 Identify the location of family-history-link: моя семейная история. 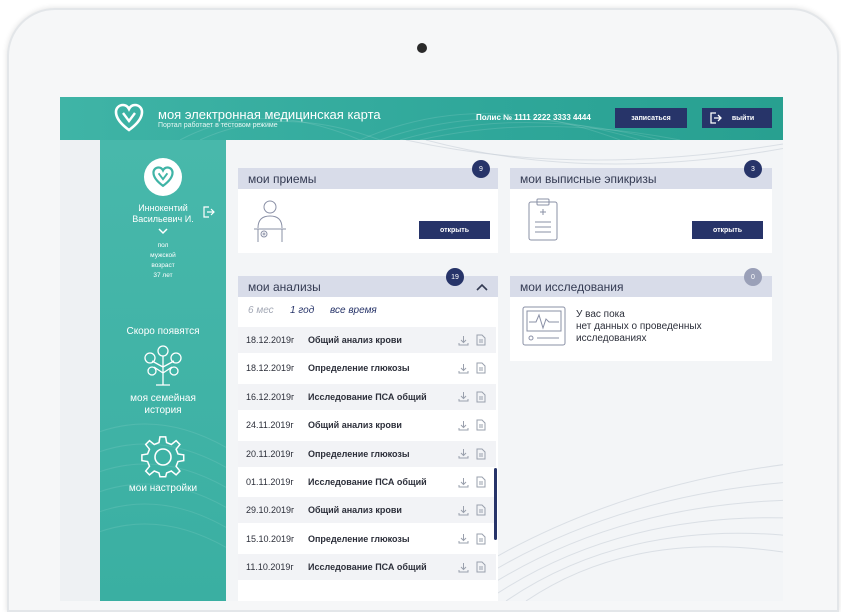
(163, 405).